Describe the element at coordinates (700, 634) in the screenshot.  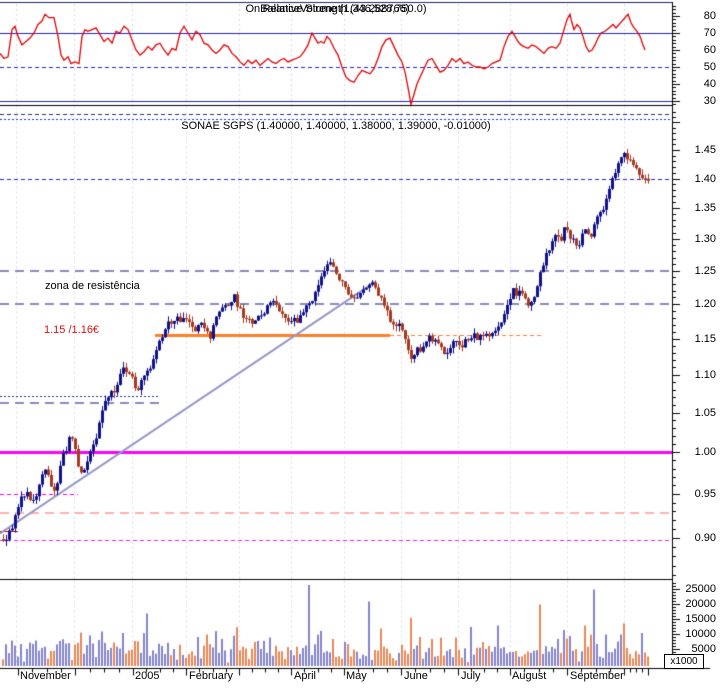
I see `volume-axis-label: 10000` at that location.